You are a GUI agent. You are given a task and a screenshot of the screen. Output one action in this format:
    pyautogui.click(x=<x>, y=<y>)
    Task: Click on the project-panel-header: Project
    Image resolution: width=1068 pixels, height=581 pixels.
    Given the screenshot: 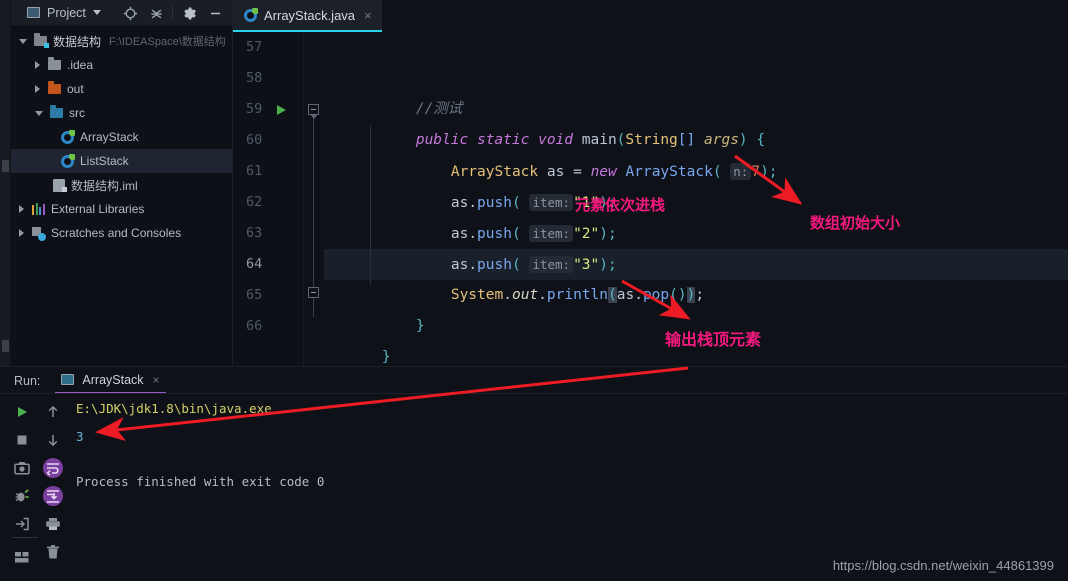 What is the action you would take?
    pyautogui.click(x=121, y=13)
    